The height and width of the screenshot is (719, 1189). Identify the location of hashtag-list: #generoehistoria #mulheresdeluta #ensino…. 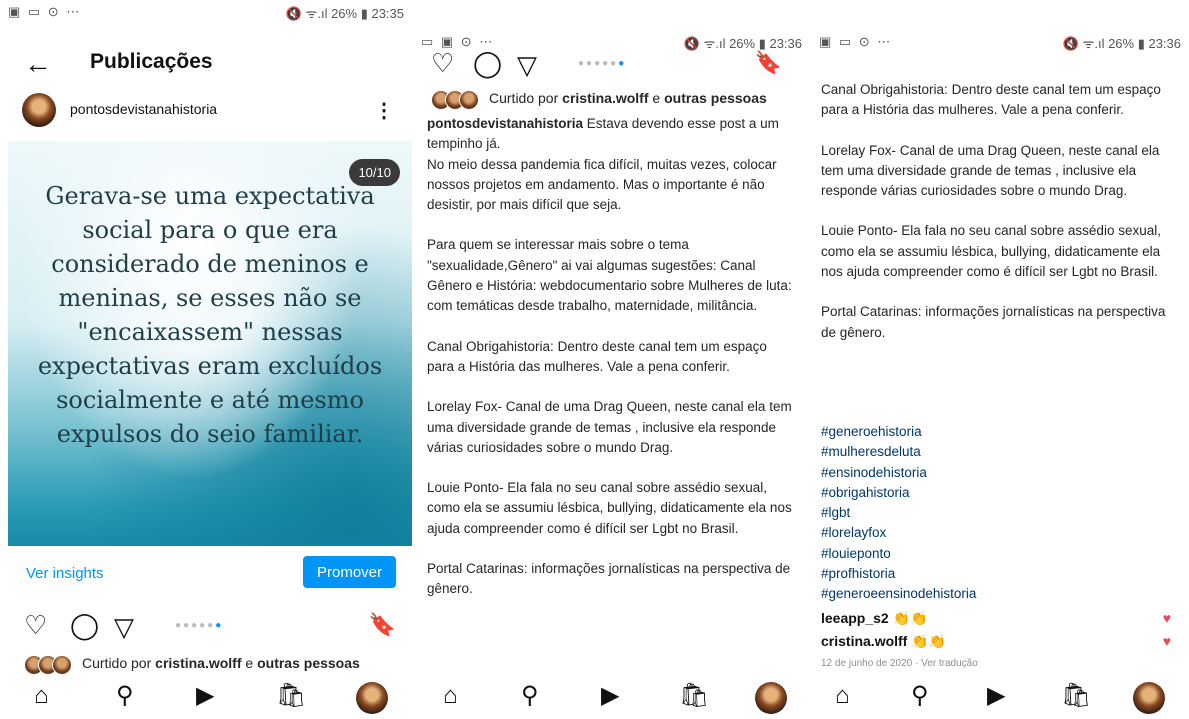
(898, 513).